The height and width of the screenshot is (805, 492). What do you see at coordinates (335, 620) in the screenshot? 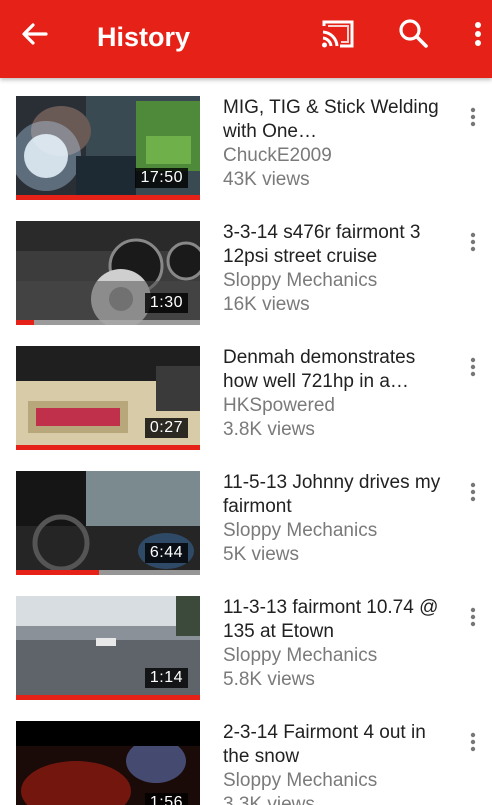
I see `video-title: 11-3-13 fairmont 10.74 @ 135 at Etown` at bounding box center [335, 620].